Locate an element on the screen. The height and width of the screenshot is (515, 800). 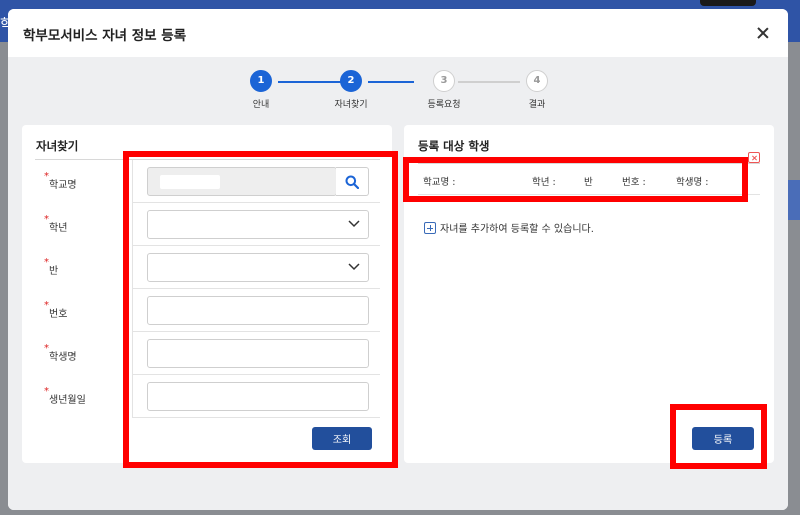
step-number: 3 is located at coordinates (444, 81).